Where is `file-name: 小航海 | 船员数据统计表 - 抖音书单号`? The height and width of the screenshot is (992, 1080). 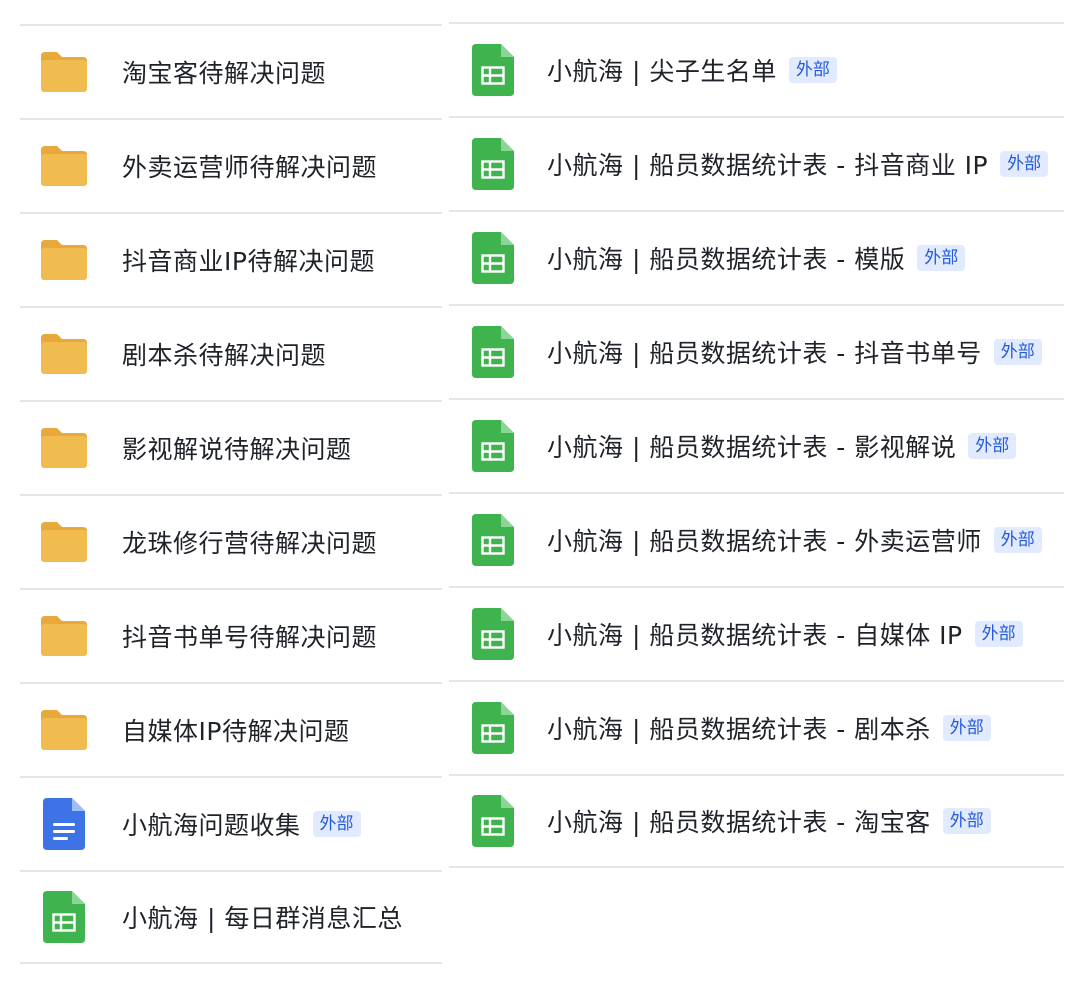 file-name: 小航海 | 船员数据统计表 - 抖音书单号 is located at coordinates (764, 353).